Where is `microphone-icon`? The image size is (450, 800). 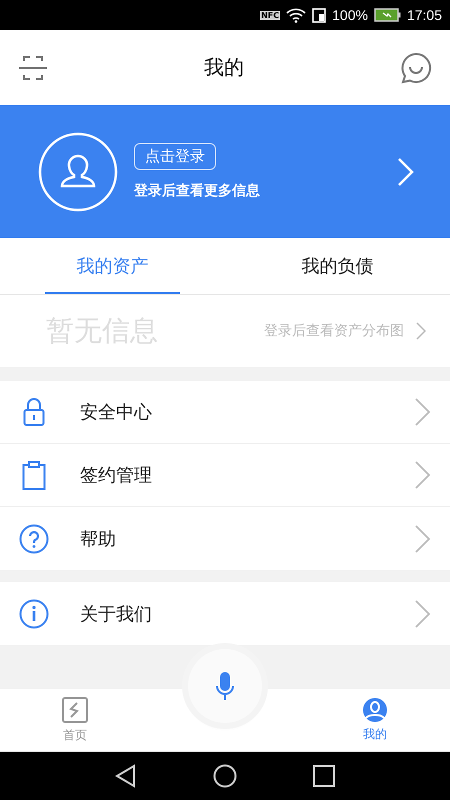 microphone-icon is located at coordinates (225, 686).